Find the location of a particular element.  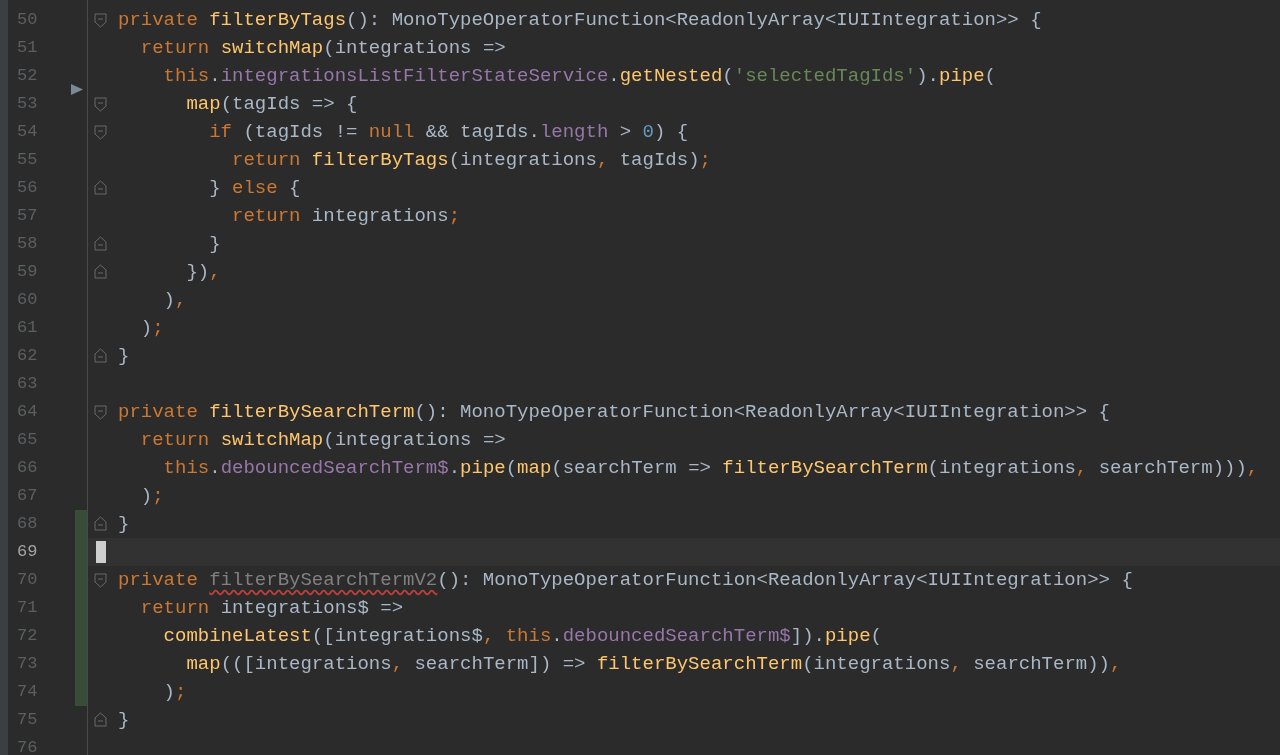

code-line: map(([integrations, searchTerm]) => filterBySearchTerm(integrations, searchTerm)), is located at coordinates (653, 664).